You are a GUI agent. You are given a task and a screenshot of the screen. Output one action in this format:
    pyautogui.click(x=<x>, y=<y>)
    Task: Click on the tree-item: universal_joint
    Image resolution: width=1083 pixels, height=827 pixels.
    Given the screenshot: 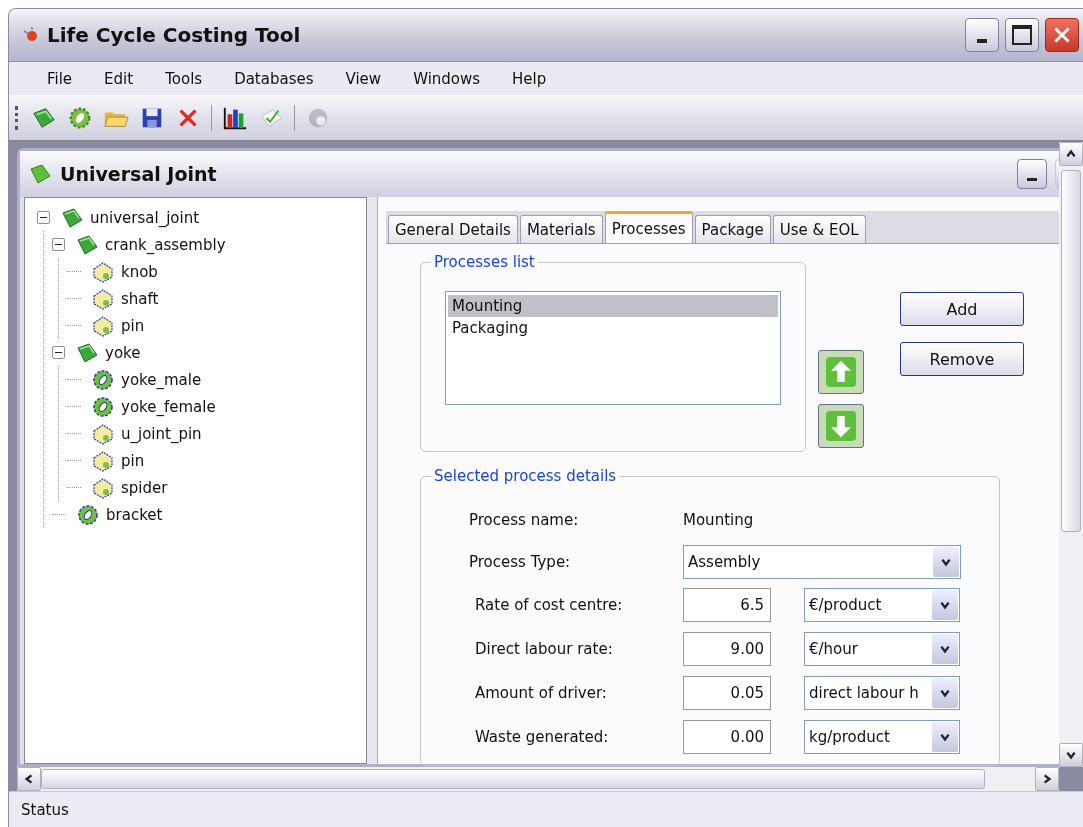 What is the action you would take?
    pyautogui.click(x=145, y=217)
    